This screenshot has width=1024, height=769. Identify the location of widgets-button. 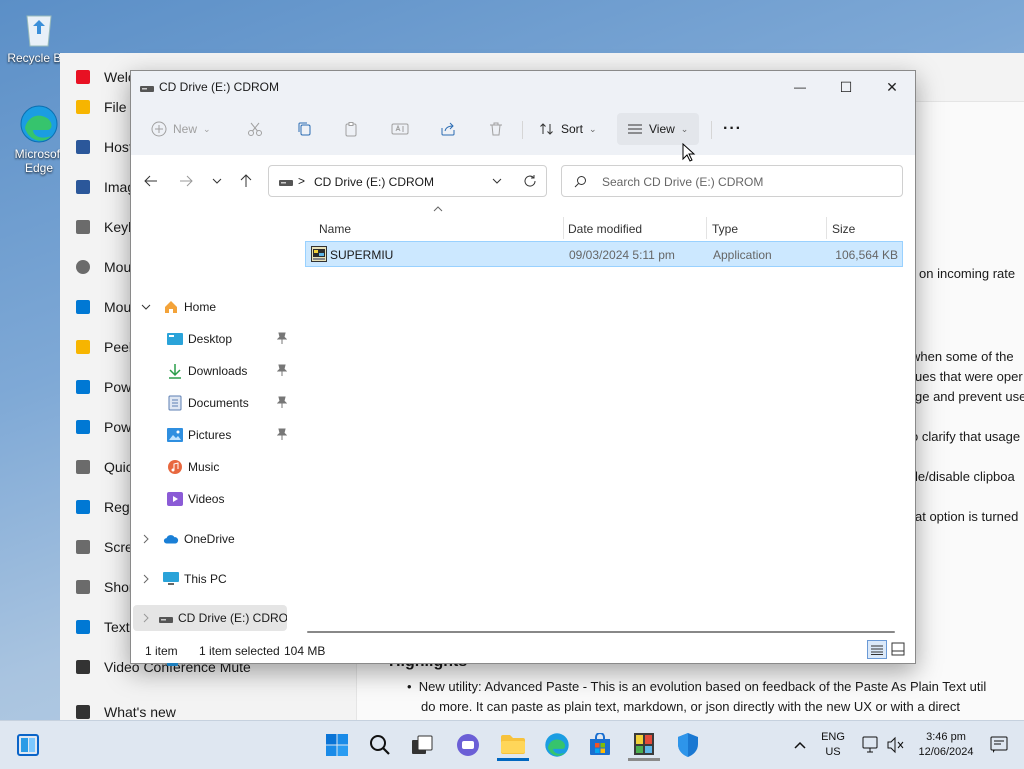
(28, 745).